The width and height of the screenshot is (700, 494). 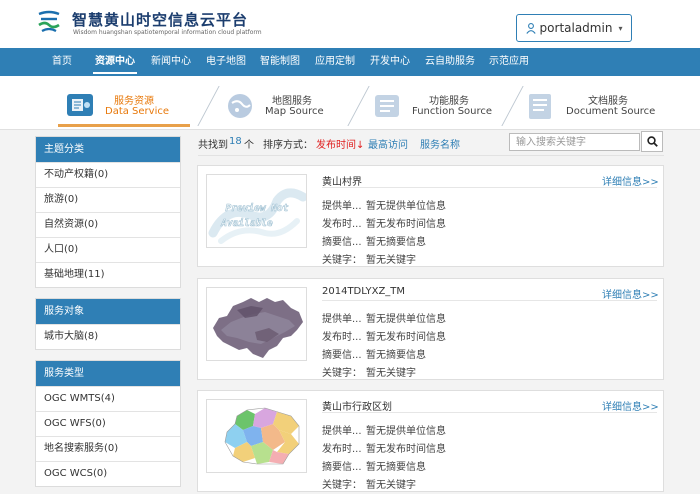 What do you see at coordinates (342, 180) in the screenshot?
I see `result-title: 黄山村界` at bounding box center [342, 180].